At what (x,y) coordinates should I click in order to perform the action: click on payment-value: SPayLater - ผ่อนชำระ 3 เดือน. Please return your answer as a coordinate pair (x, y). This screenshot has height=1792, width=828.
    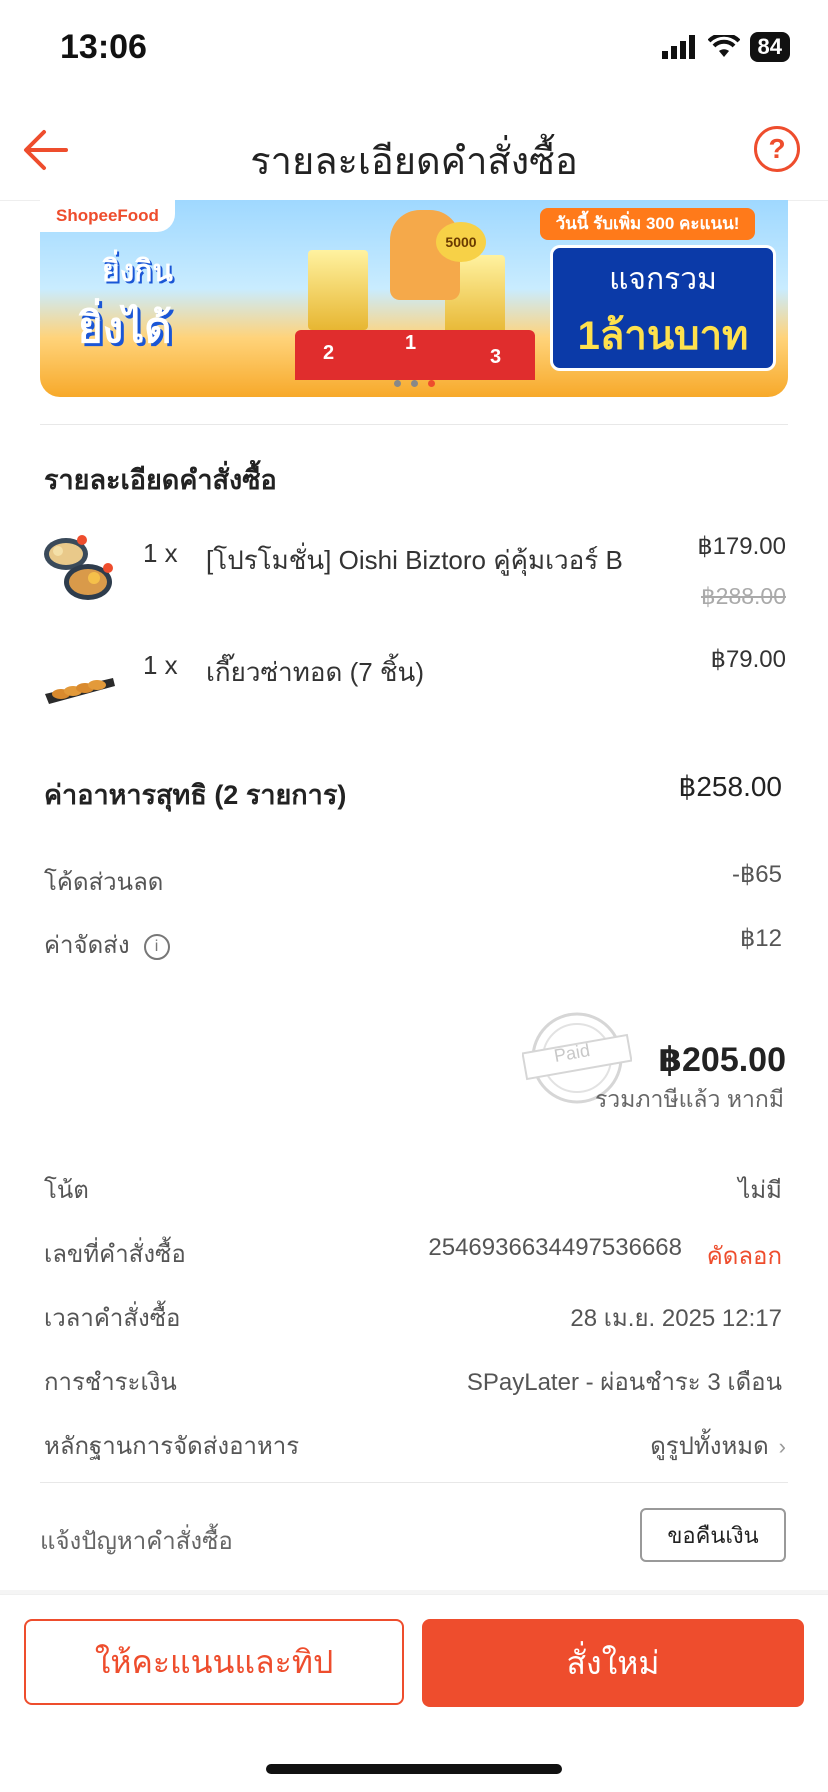
    Looking at the image, I should click on (624, 1382).